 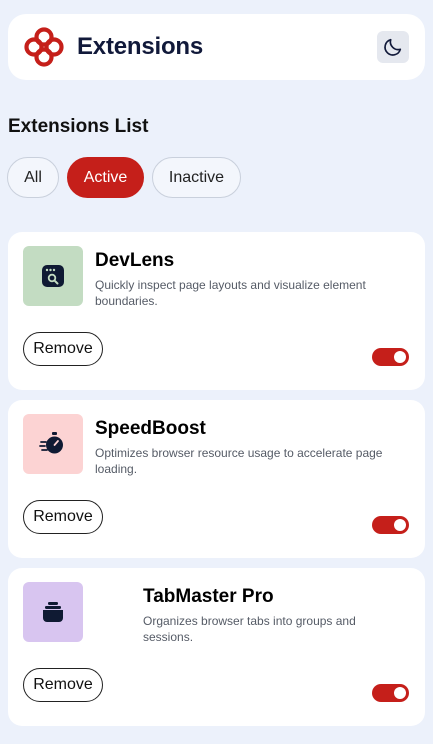 I want to click on tabmaster-icon-tile, so click(x=53, y=612).